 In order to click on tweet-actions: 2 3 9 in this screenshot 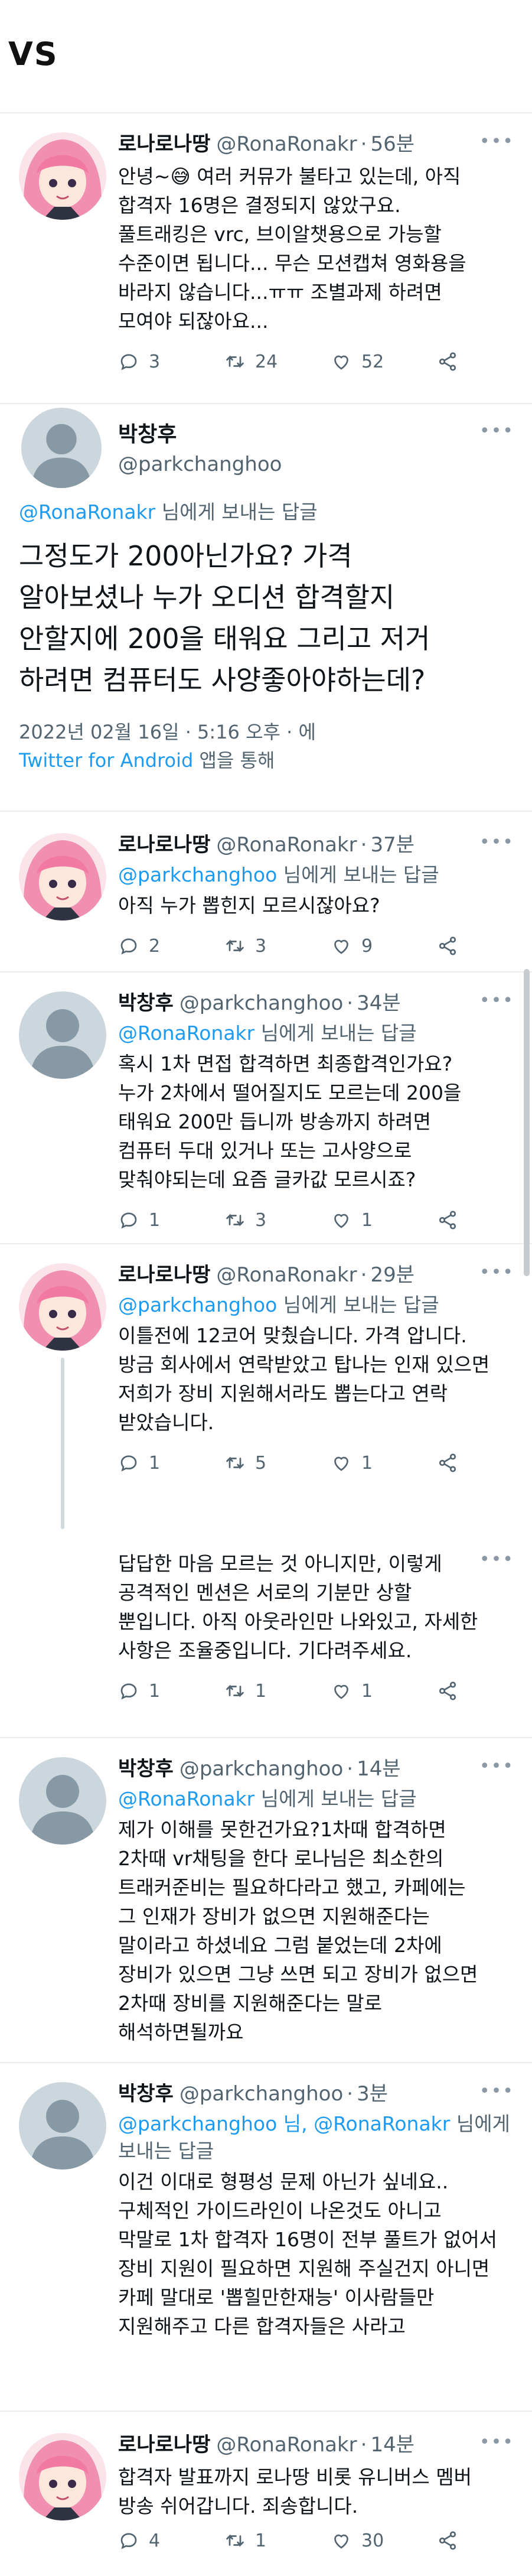, I will do `click(316, 946)`.